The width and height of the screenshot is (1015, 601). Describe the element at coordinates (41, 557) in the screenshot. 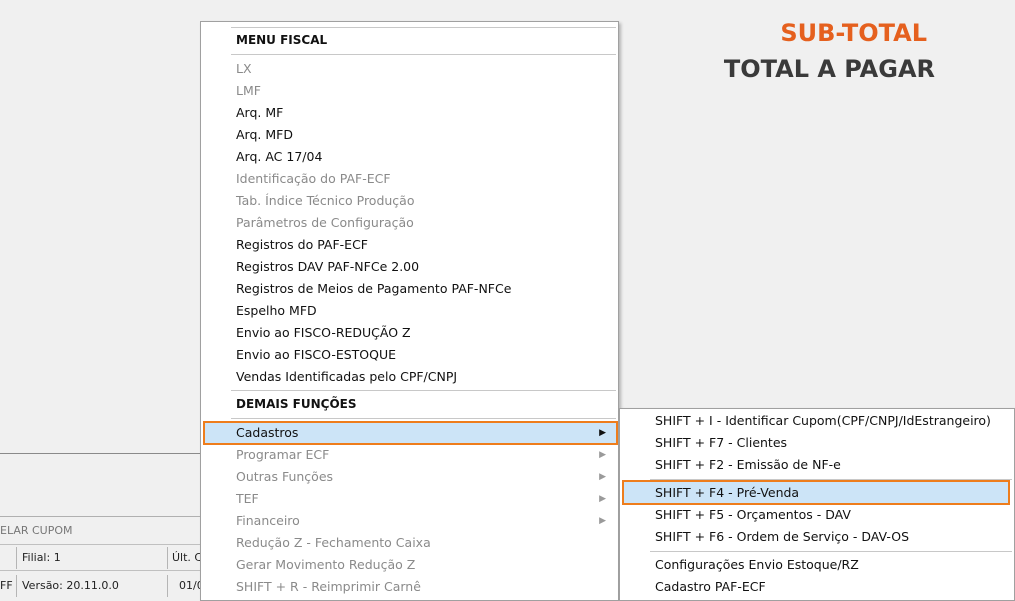

I see `status-filial: Filial: 1` at that location.